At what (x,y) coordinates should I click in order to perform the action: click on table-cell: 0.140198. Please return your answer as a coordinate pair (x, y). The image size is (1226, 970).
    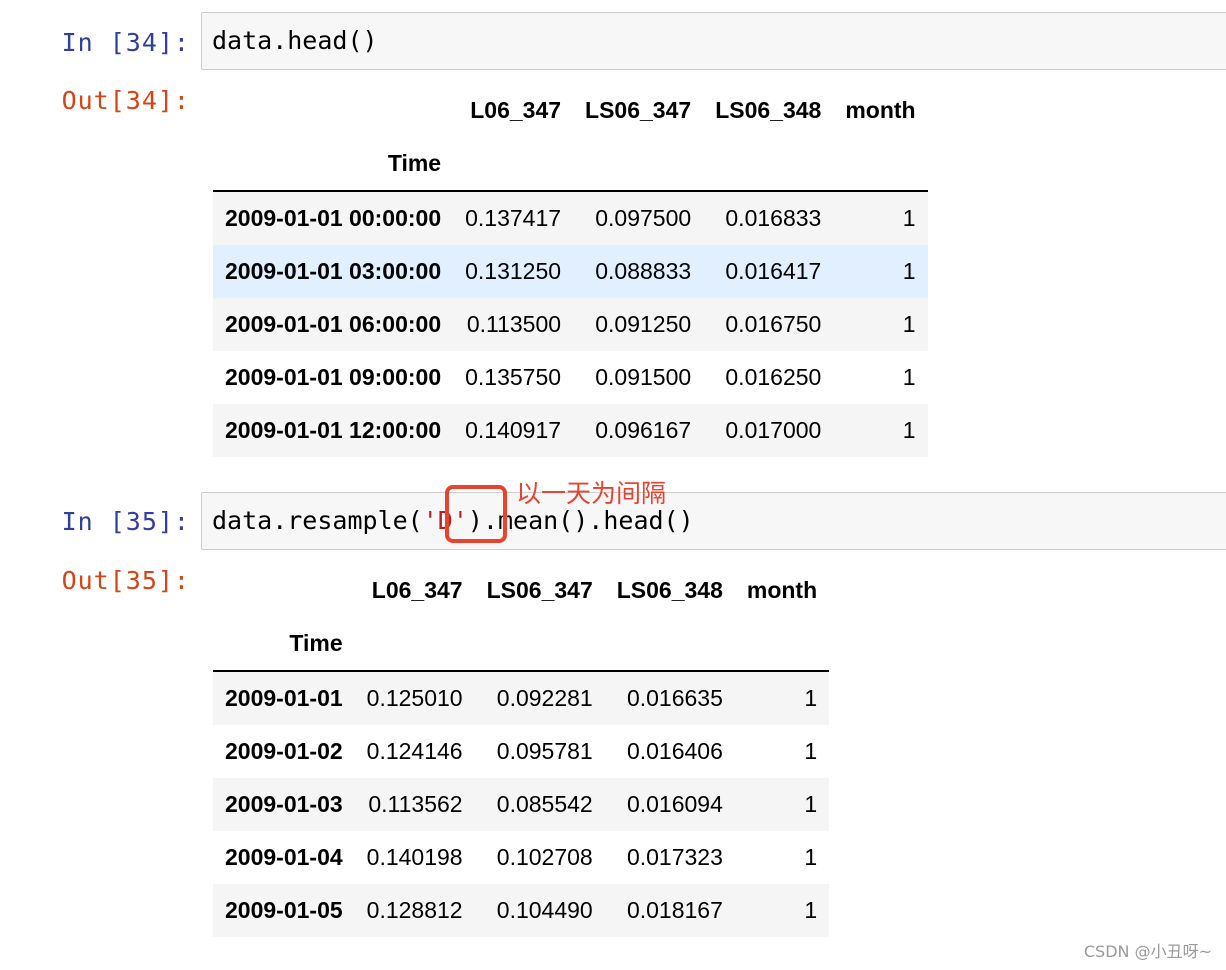
    Looking at the image, I should click on (414, 857).